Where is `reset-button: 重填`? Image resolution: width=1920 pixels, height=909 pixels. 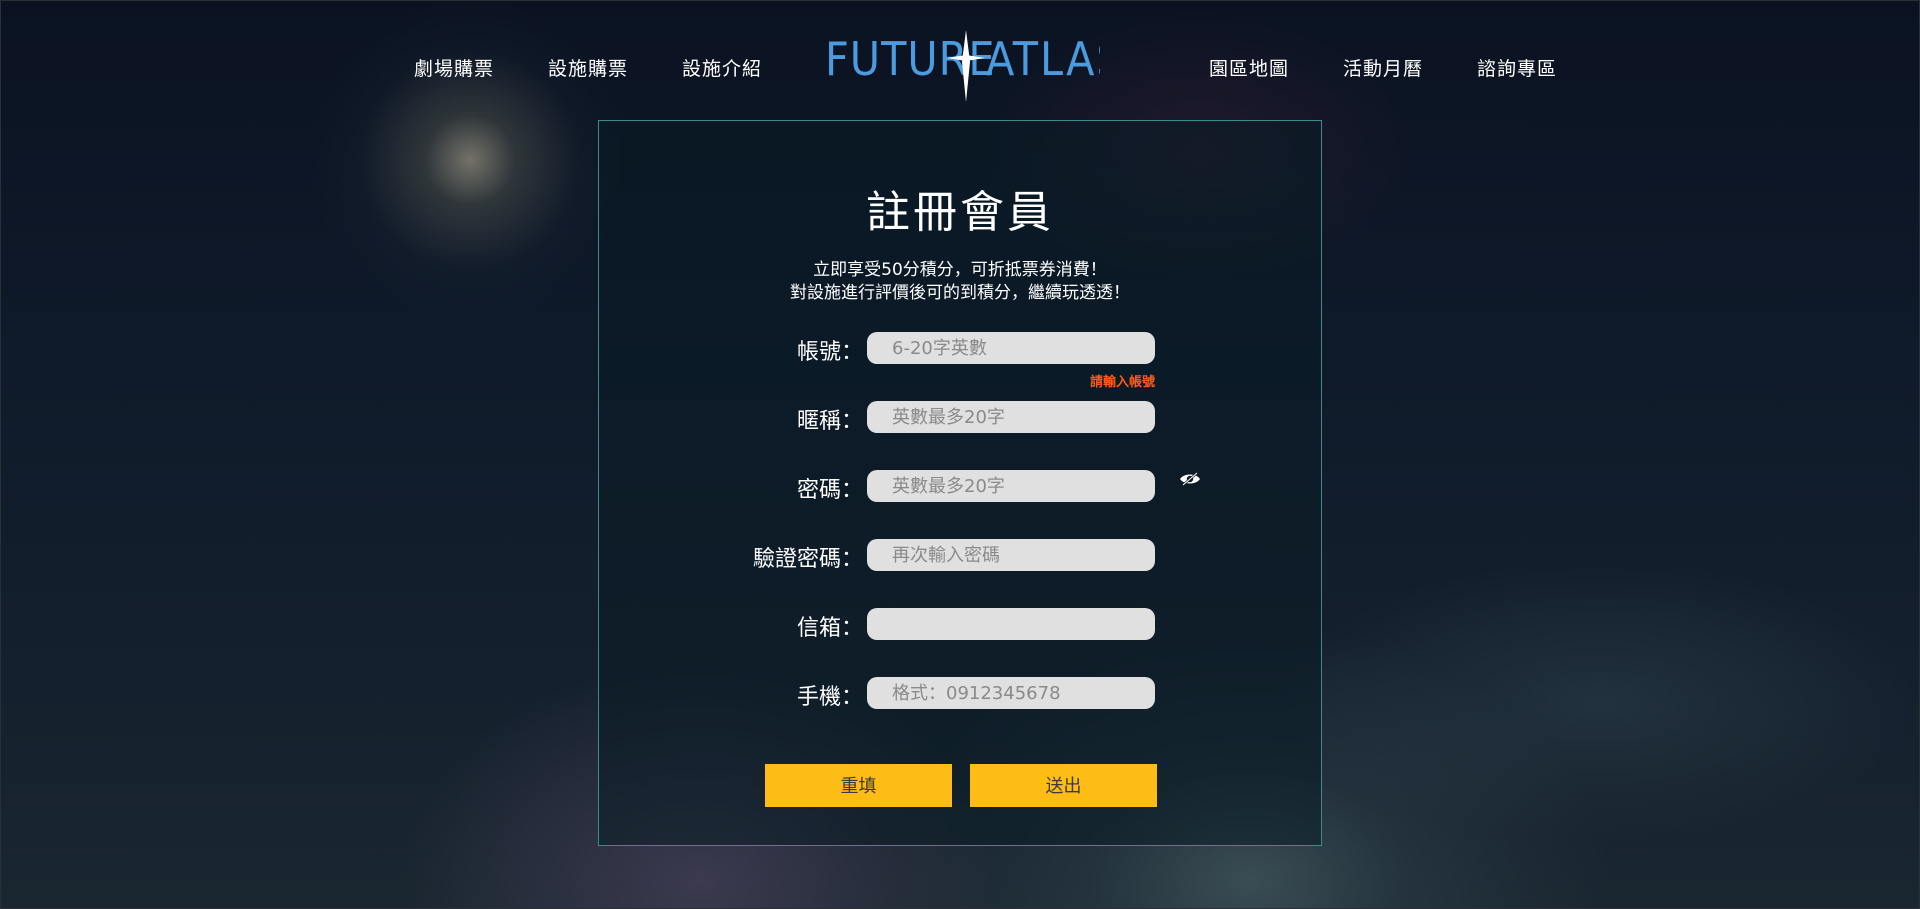
reset-button: 重填 is located at coordinates (858, 785).